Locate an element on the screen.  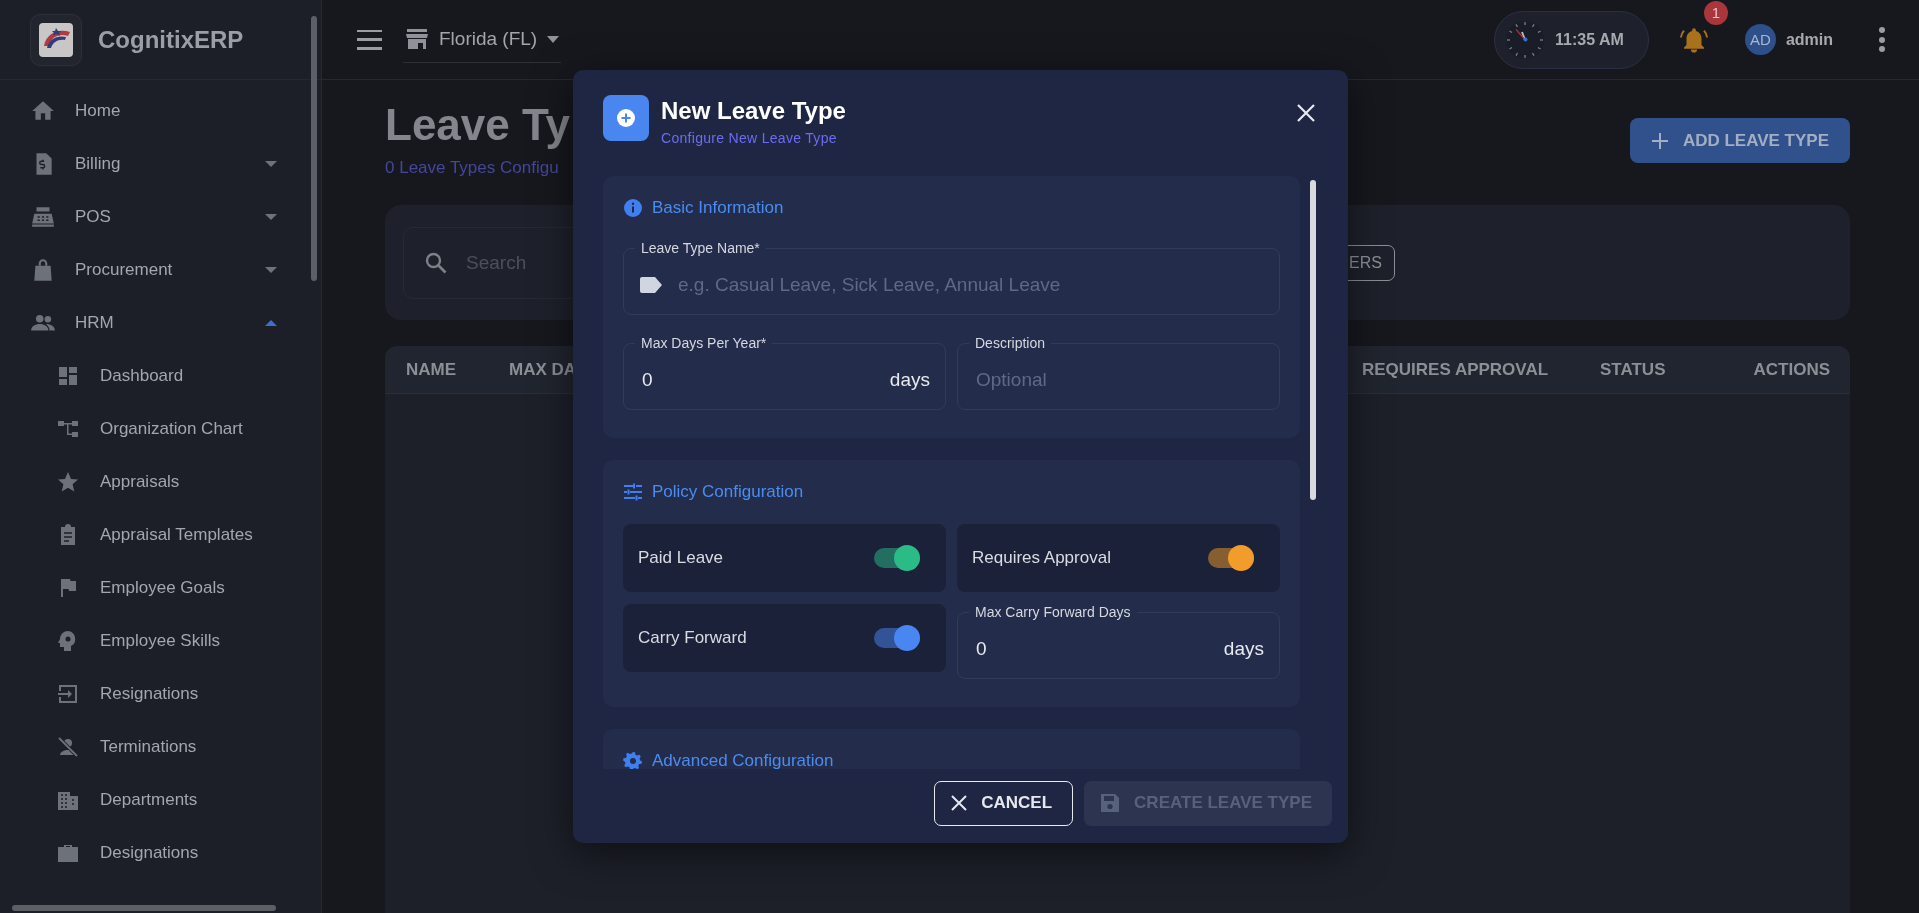
section-title: Policy Configuration is located at coordinates (728, 492).